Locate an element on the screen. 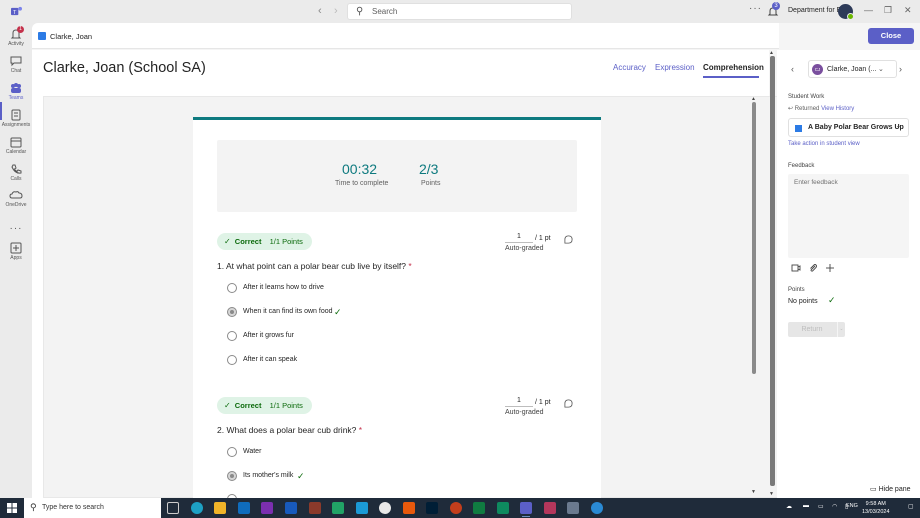 The image size is (920, 518). required-marker: * is located at coordinates (360, 430).